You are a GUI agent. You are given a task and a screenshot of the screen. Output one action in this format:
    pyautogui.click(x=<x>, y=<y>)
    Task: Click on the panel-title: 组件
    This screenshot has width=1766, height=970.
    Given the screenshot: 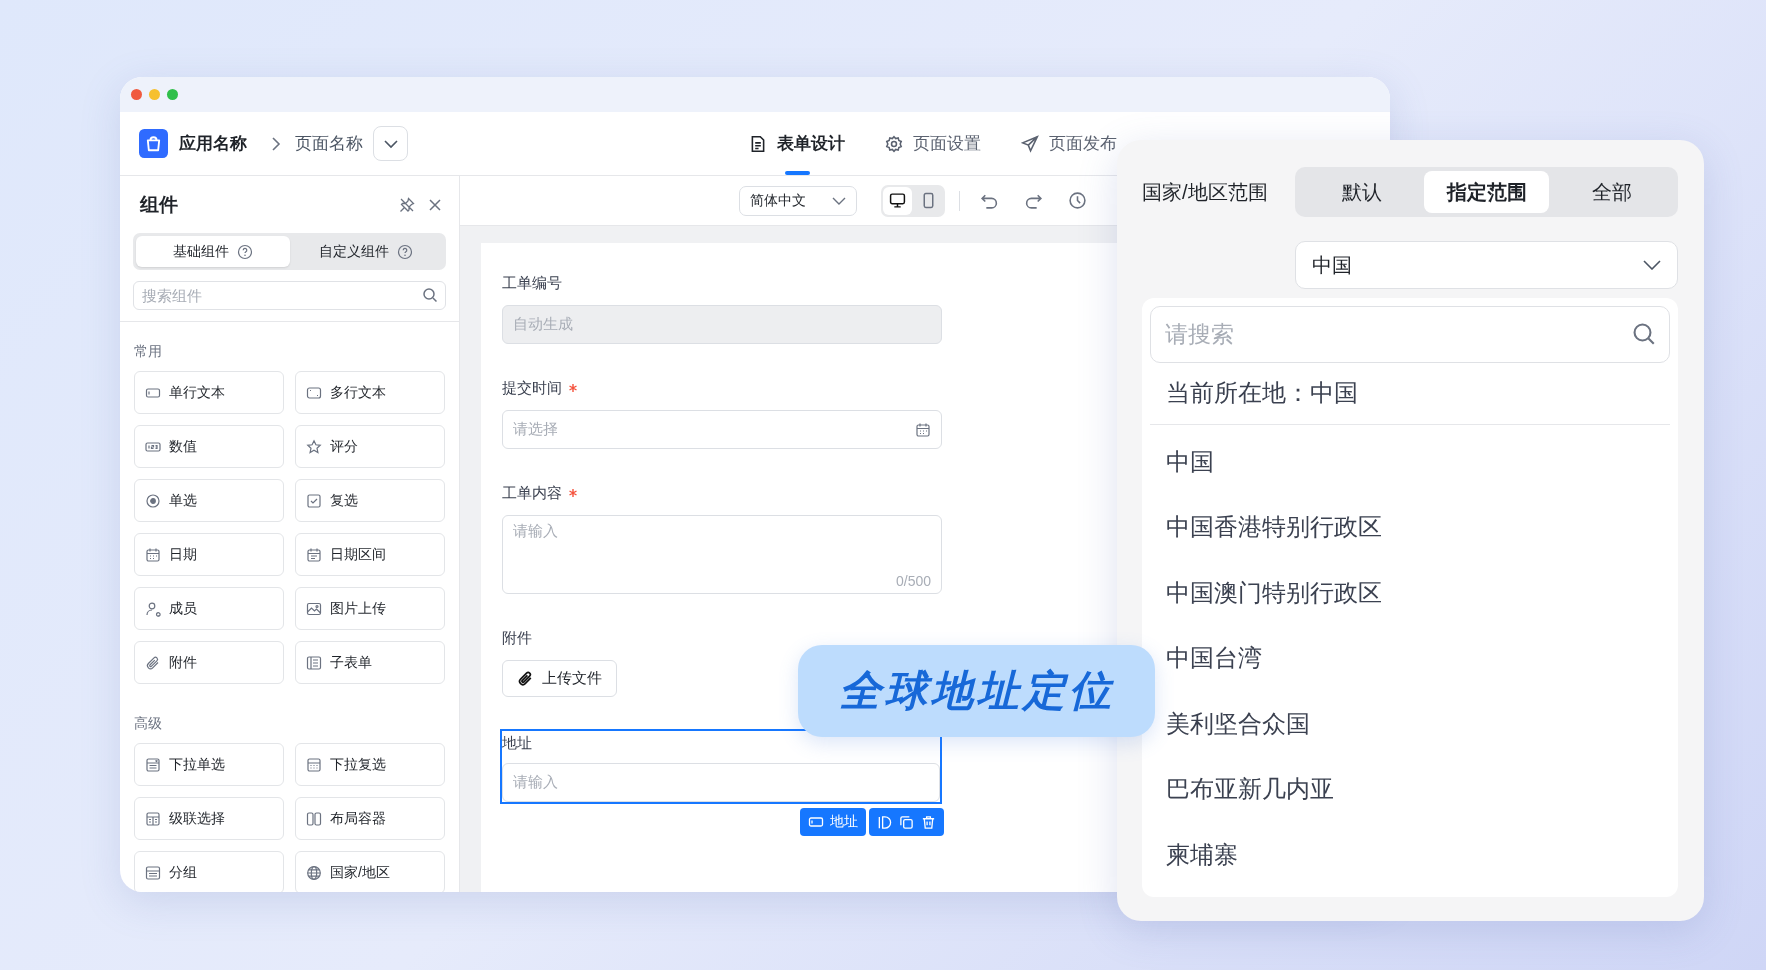 What is the action you would take?
    pyautogui.click(x=159, y=205)
    